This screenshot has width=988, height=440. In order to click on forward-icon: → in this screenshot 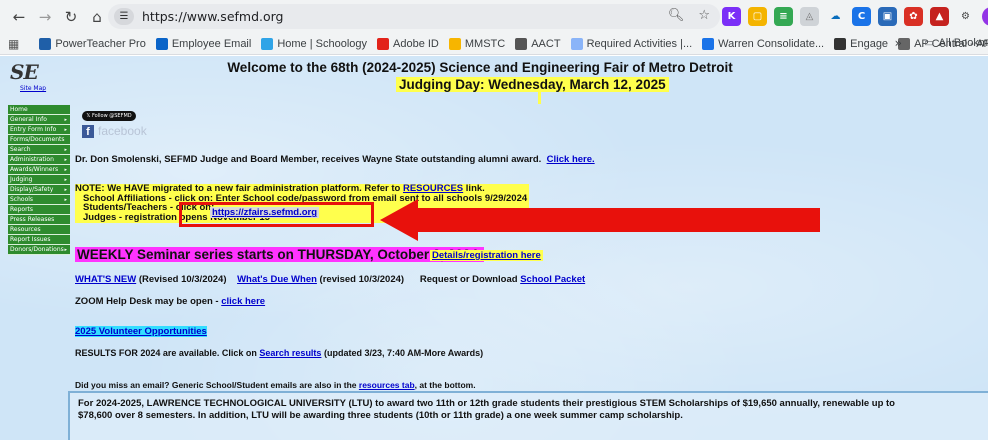, I will do `click(45, 17)`.